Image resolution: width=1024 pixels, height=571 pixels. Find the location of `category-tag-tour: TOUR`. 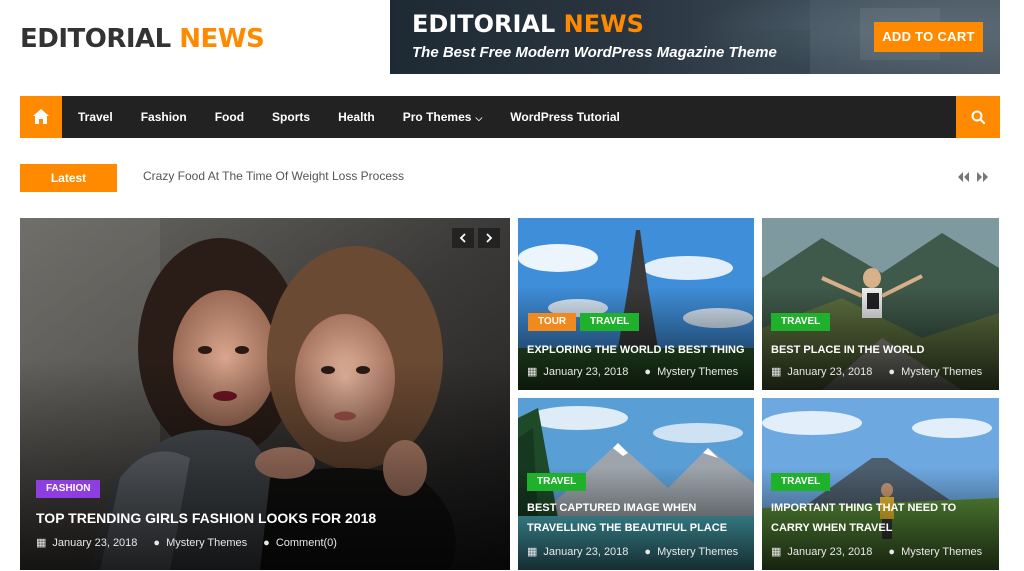

category-tag-tour: TOUR is located at coordinates (552, 322).